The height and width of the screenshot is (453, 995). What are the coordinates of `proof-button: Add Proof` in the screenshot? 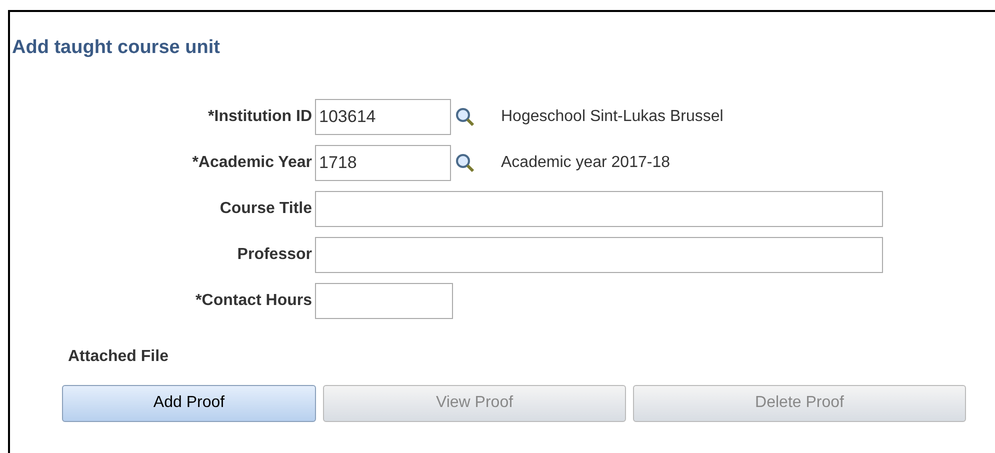 It's located at (189, 403).